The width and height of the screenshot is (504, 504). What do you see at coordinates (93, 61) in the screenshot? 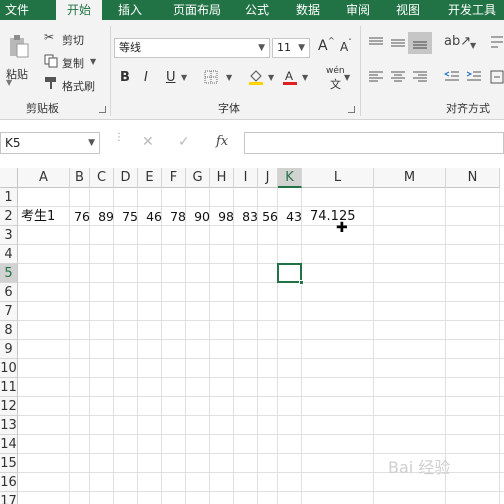
I see `copy-dropdown-icon: ▼` at bounding box center [93, 61].